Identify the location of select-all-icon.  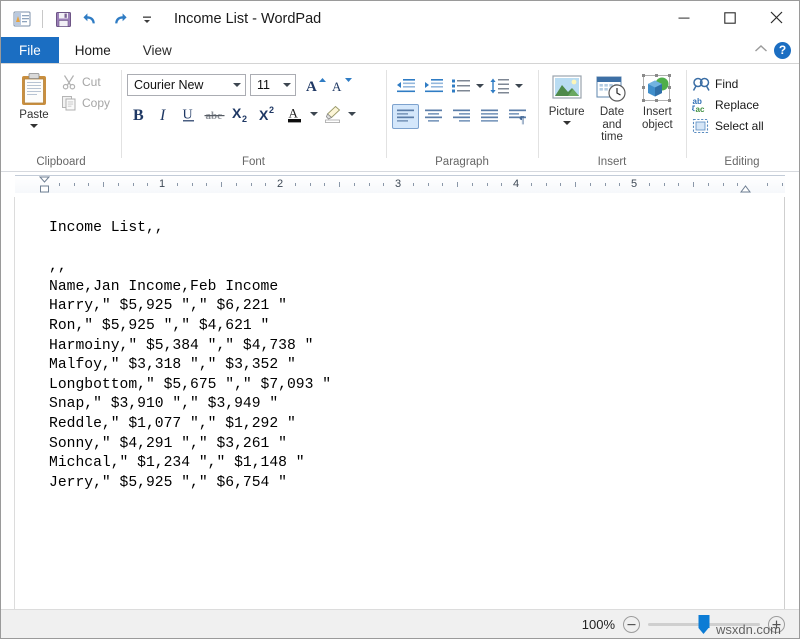
(700, 126).